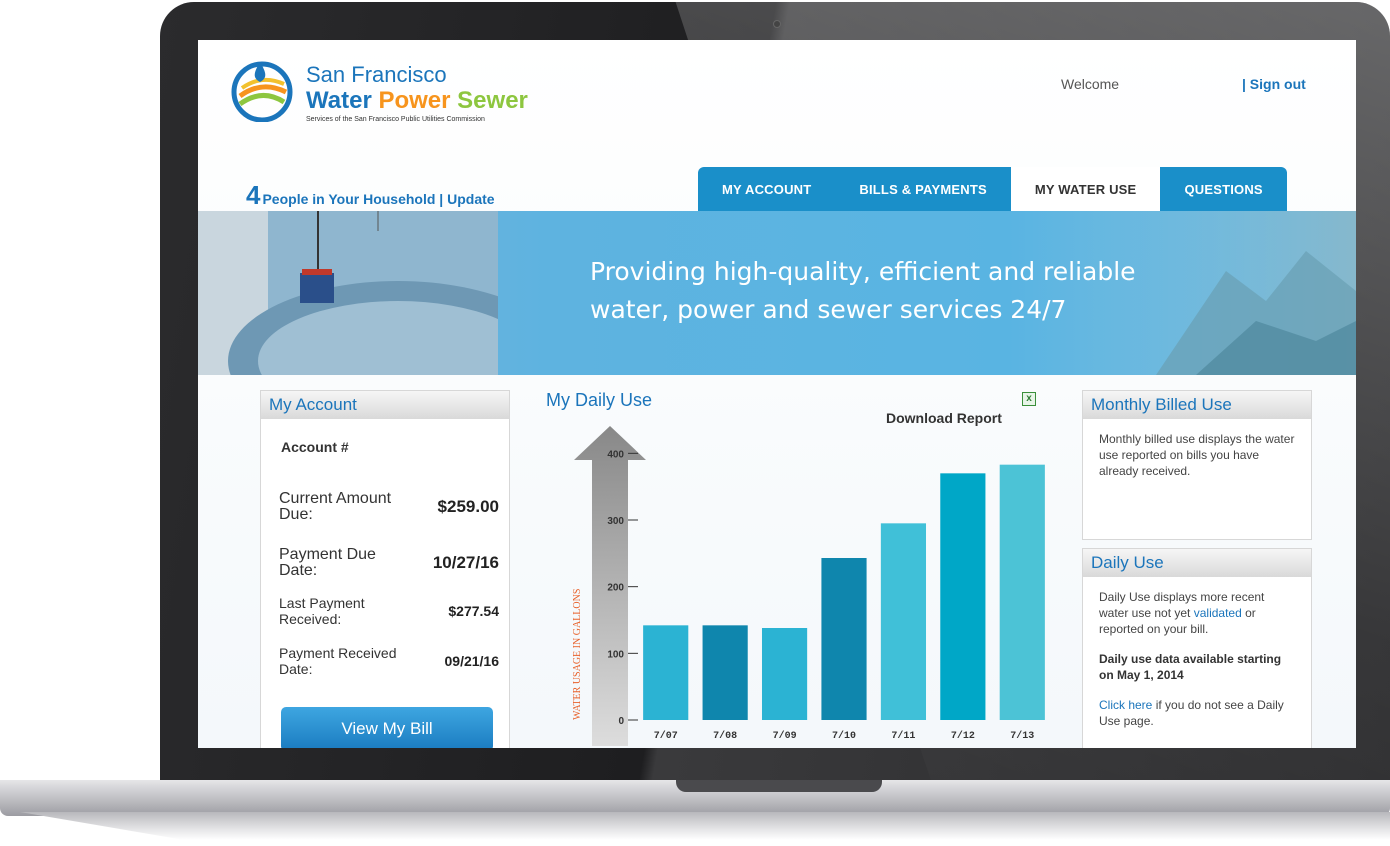 This screenshot has height=846, width=1390. What do you see at coordinates (705, 826) in the screenshot?
I see `laptop-base-lip` at bounding box center [705, 826].